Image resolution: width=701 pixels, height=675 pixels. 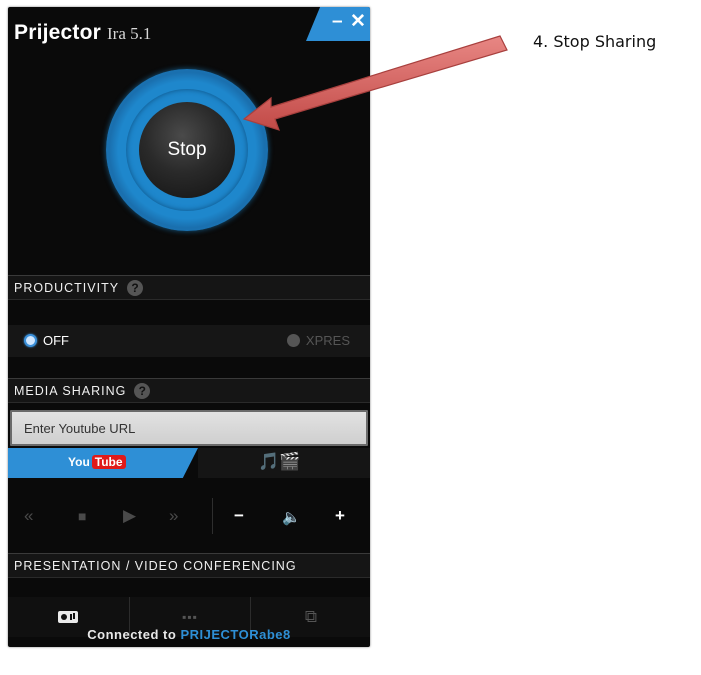 I want to click on youtube-logo-tube: Tube, so click(x=108, y=462).